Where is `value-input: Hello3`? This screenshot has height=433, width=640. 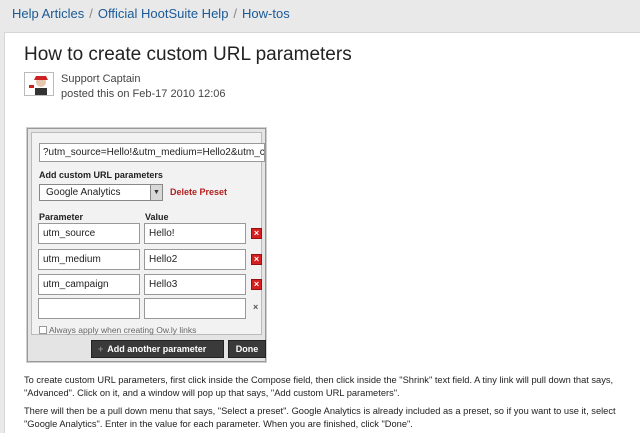 value-input: Hello3 is located at coordinates (195, 284).